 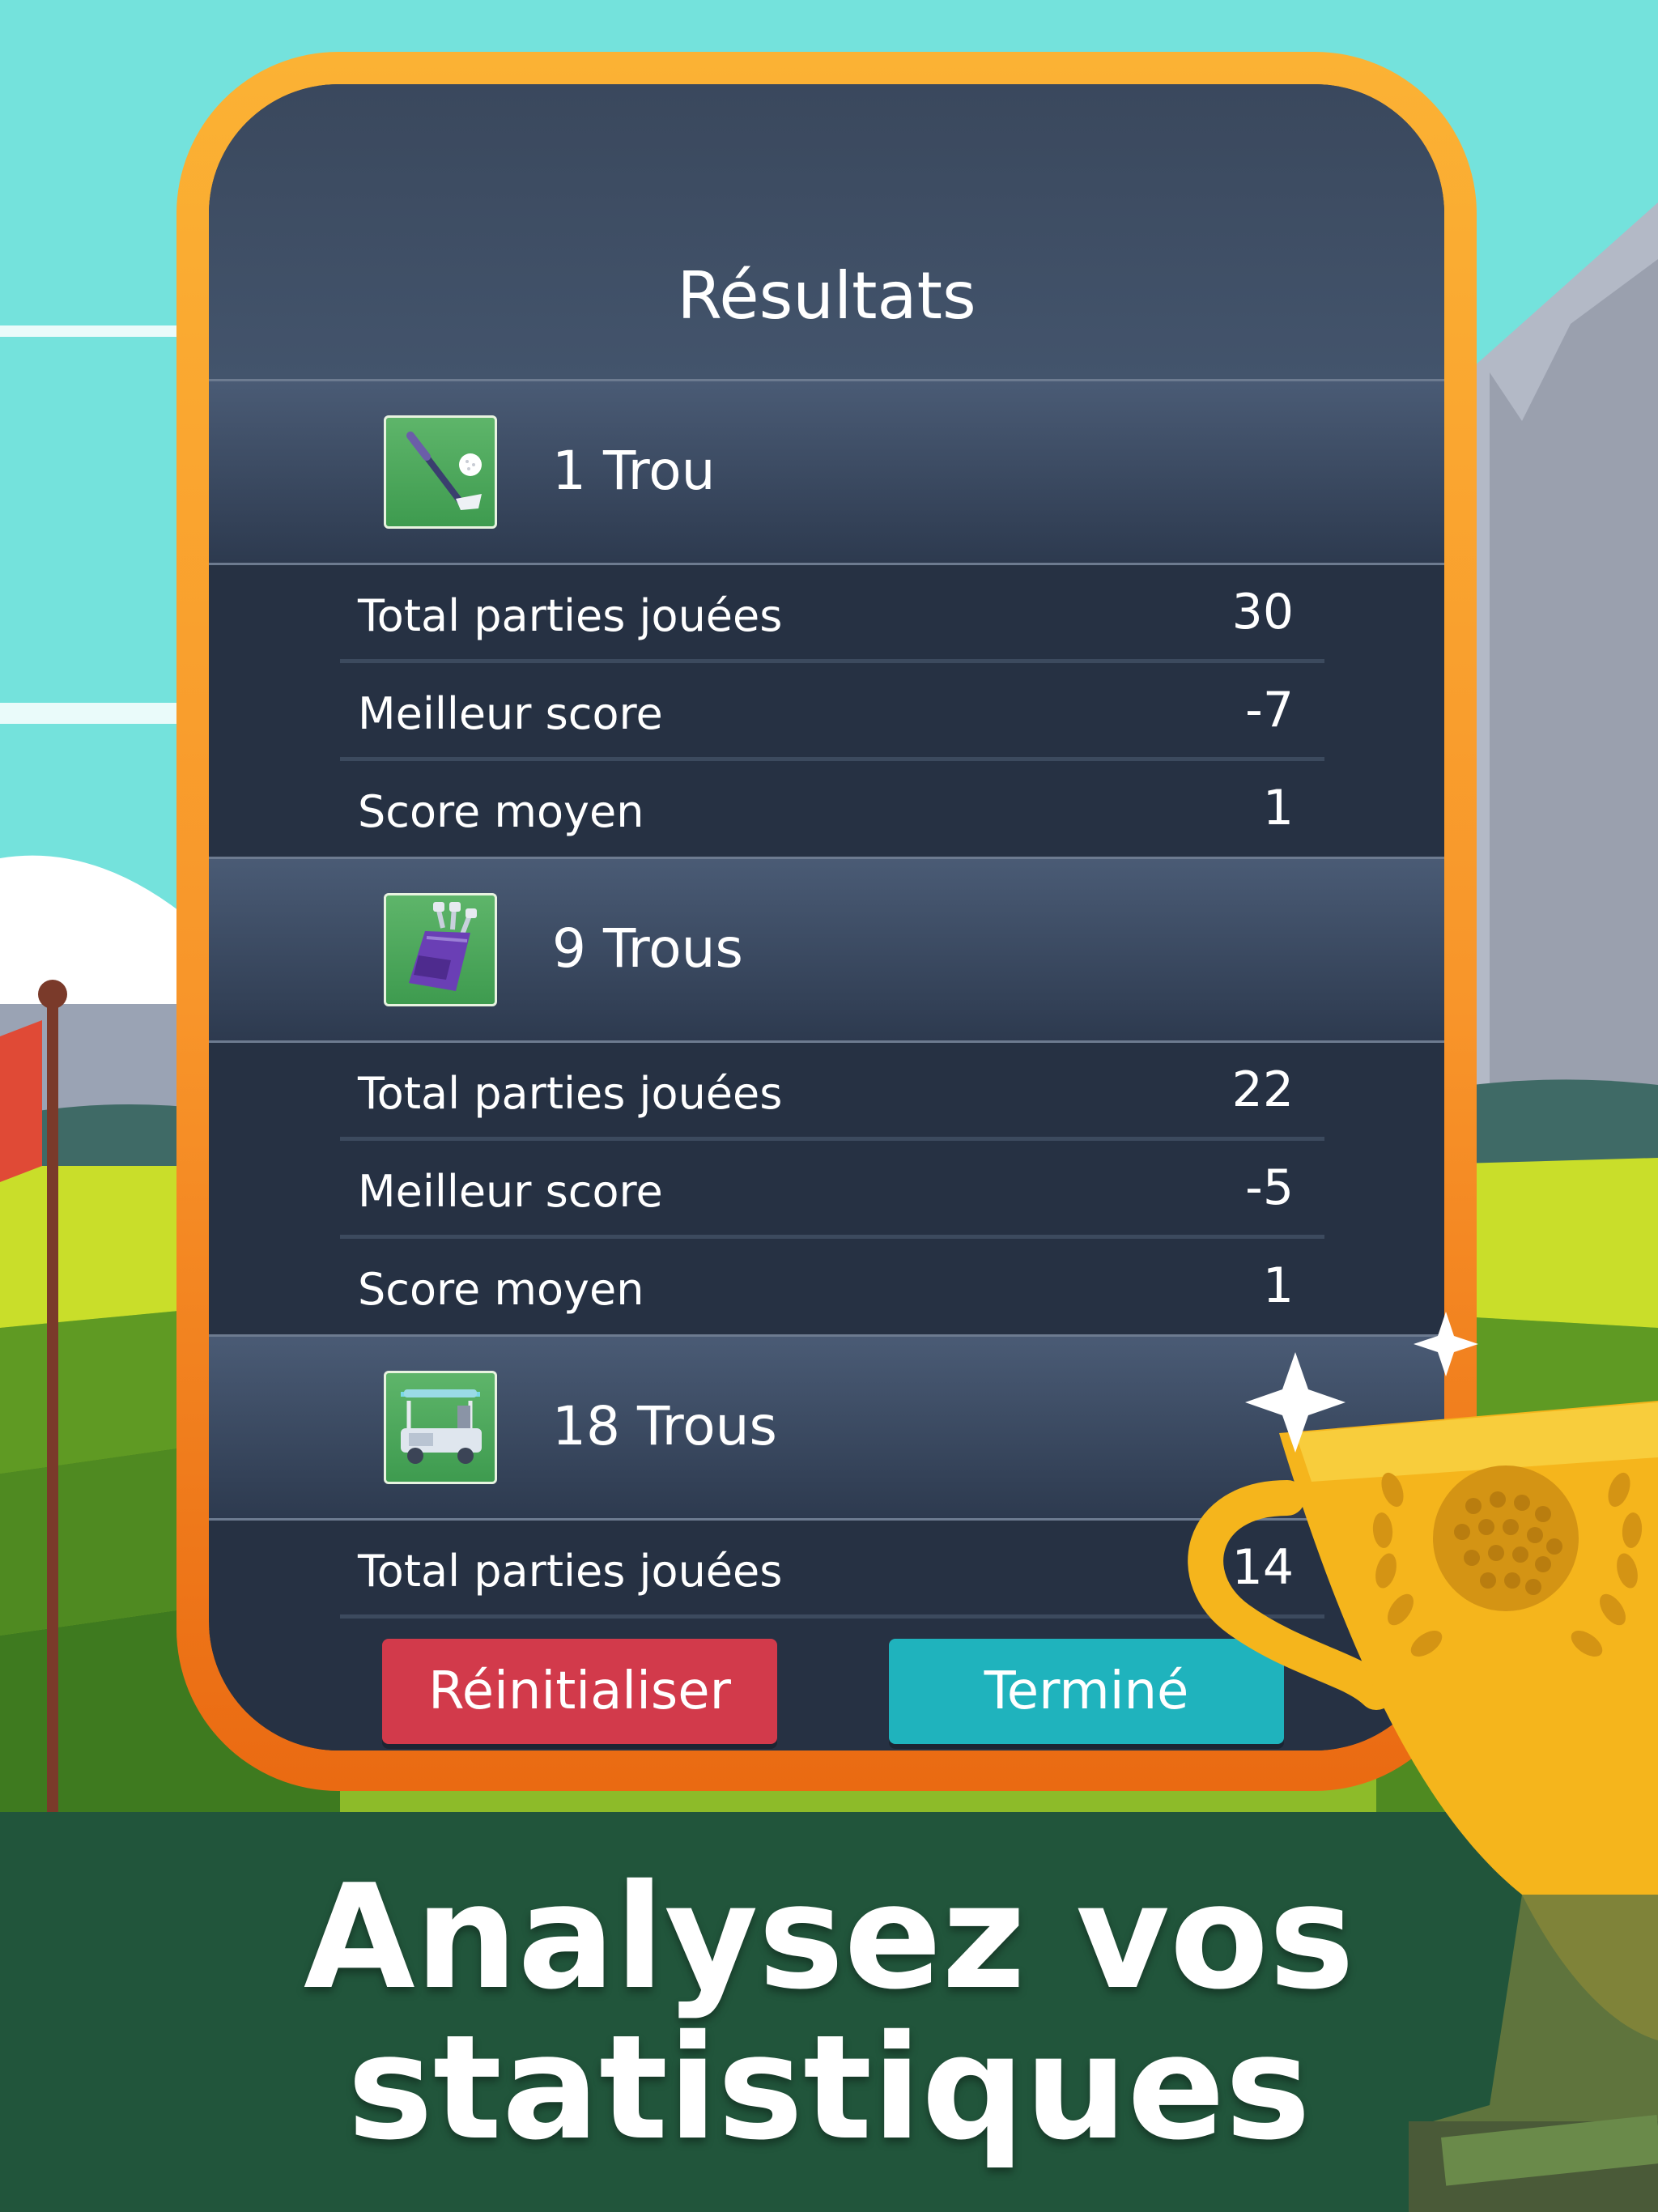 What do you see at coordinates (826, 1190) in the screenshot?
I see `stat-row: Meilleur score -5` at bounding box center [826, 1190].